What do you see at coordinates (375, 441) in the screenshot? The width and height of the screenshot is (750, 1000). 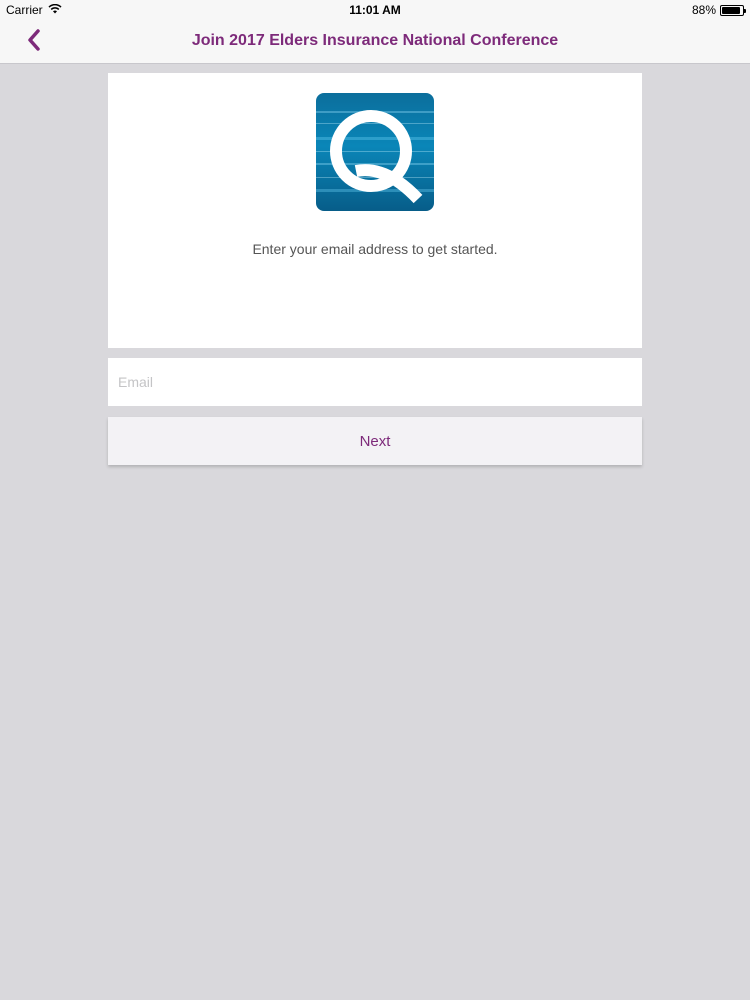 I see `next-button: Next` at bounding box center [375, 441].